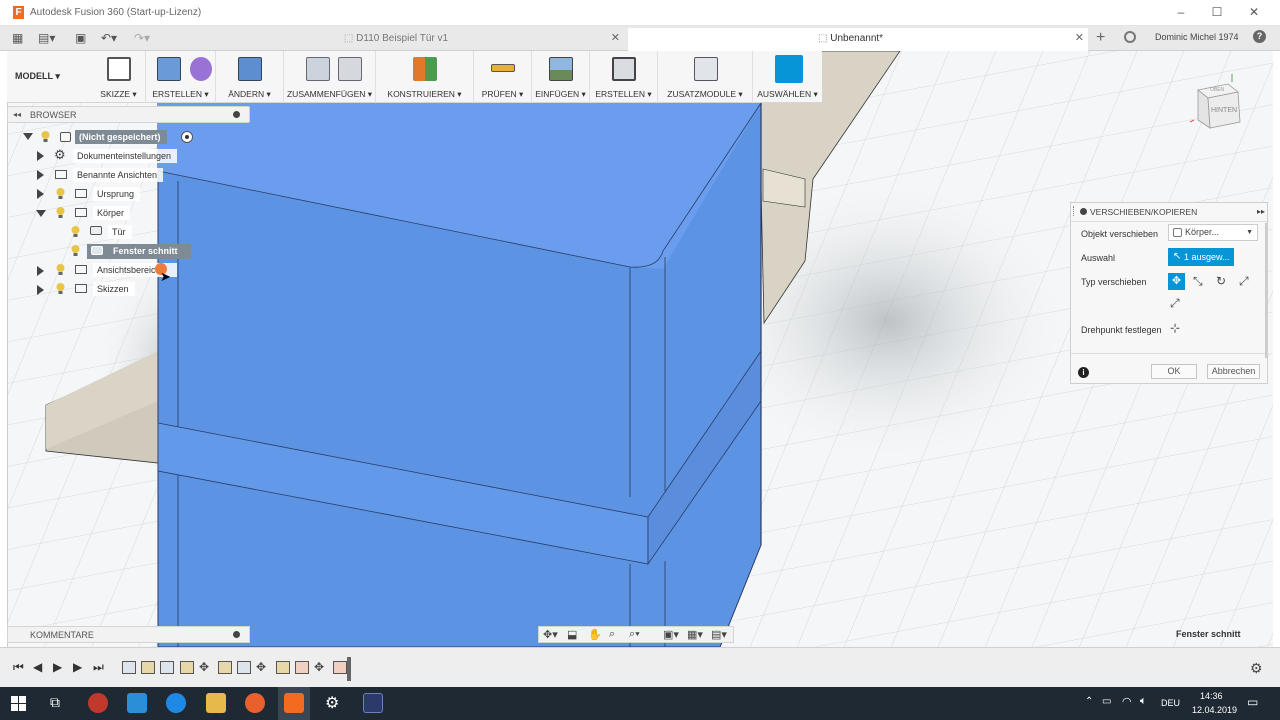  I want to click on collapse-triangle-icon, so click(28, 136).